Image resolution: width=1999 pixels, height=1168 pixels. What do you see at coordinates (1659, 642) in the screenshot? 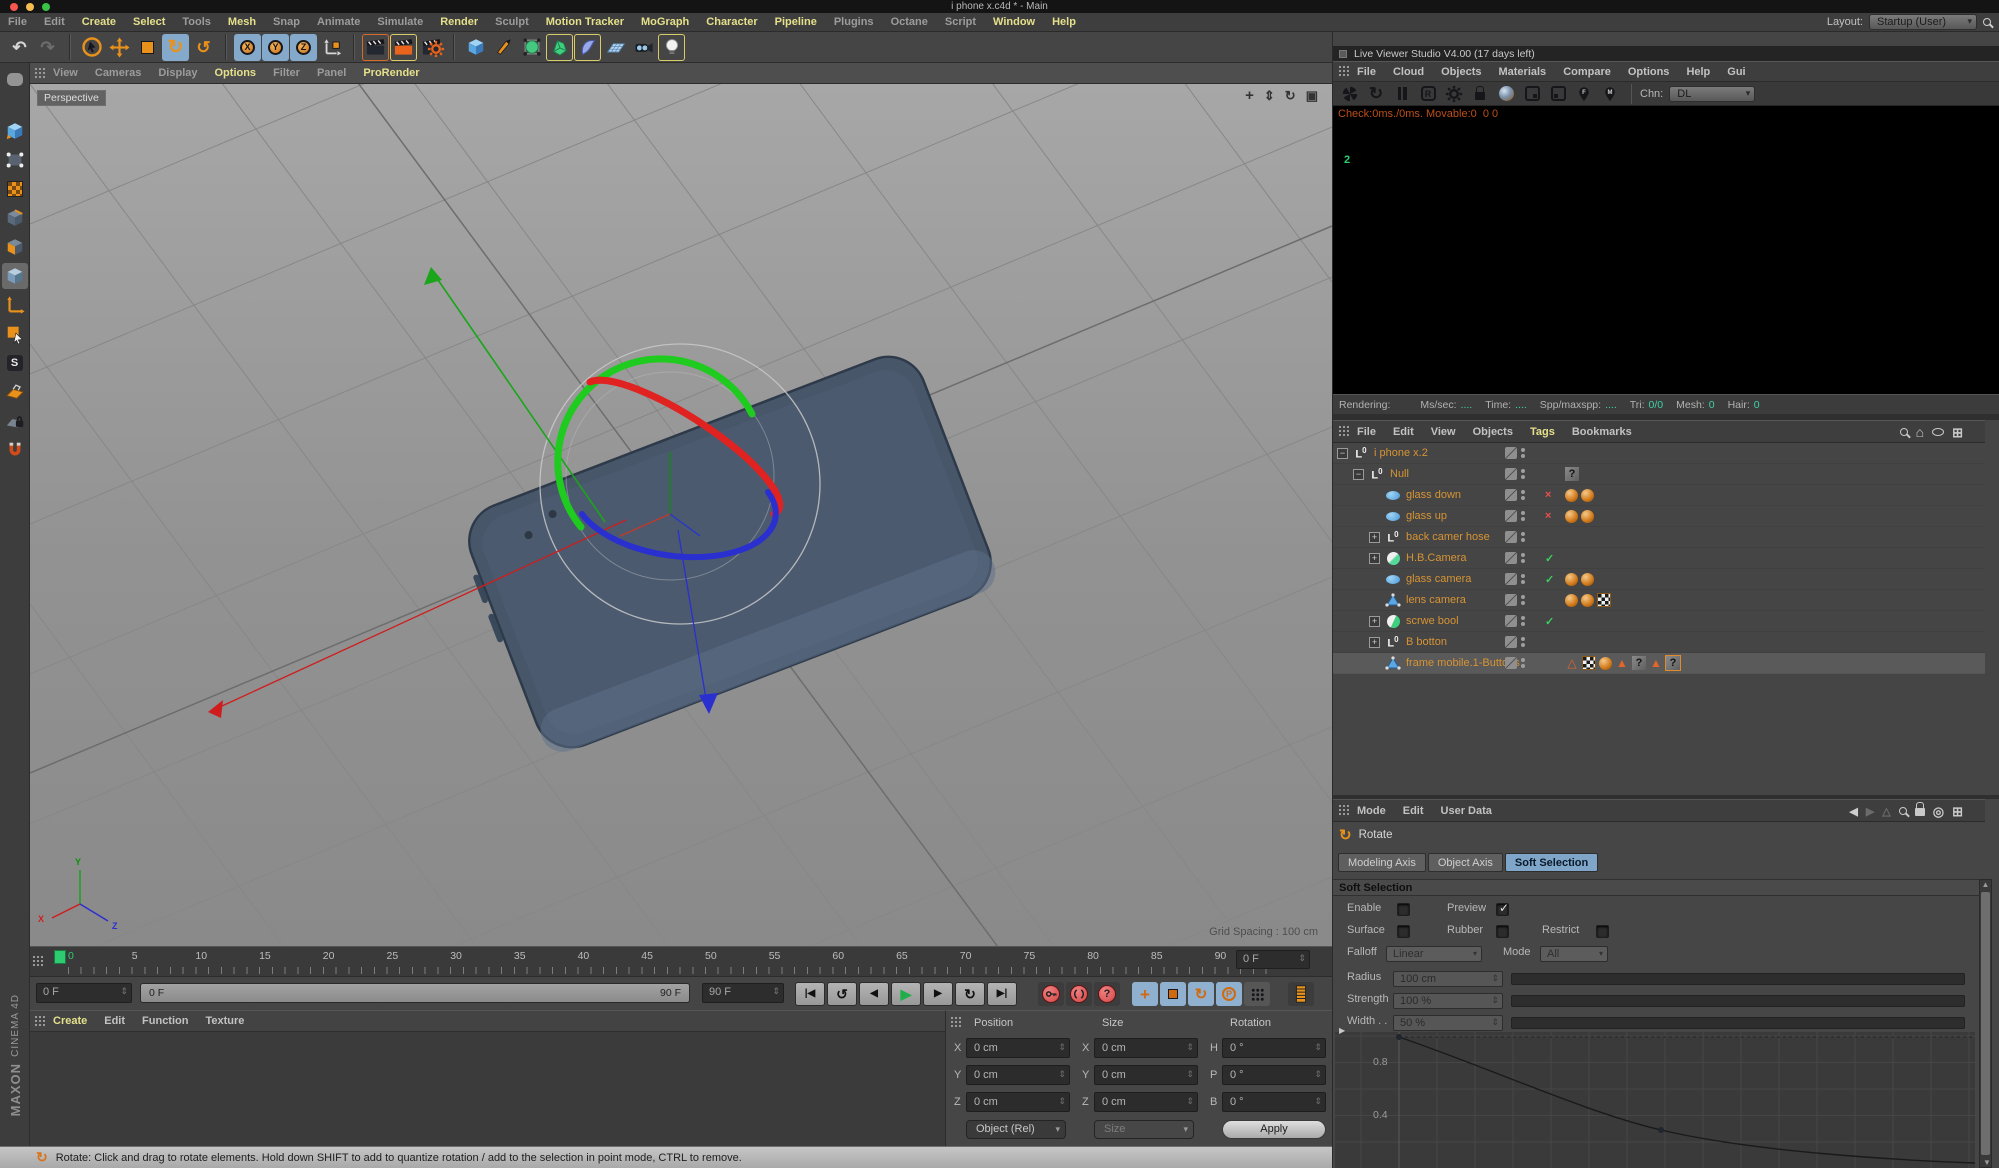
I see `object-row: + L0 B botton` at bounding box center [1659, 642].